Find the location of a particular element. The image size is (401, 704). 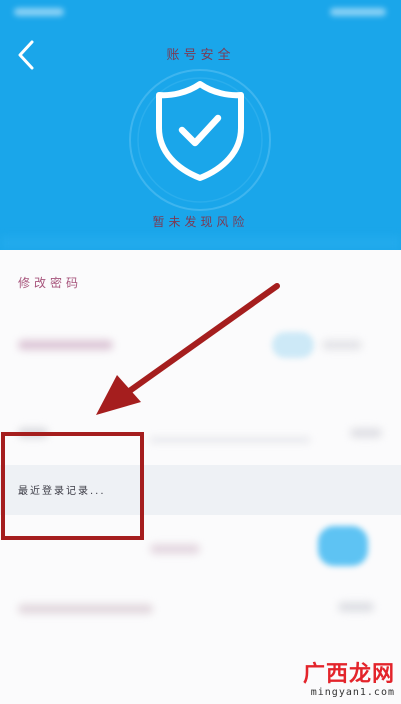

shield-check-icon is located at coordinates (200, 131).